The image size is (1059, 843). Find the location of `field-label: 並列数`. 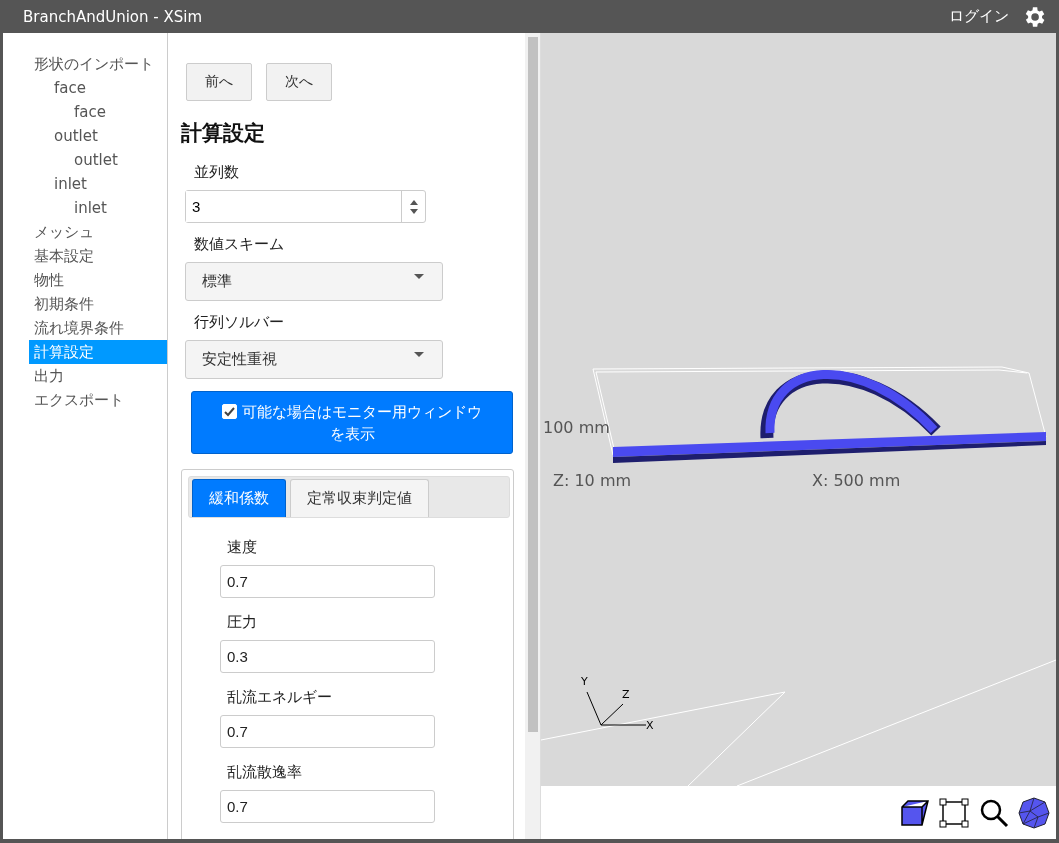

field-label: 並列数 is located at coordinates (217, 172).